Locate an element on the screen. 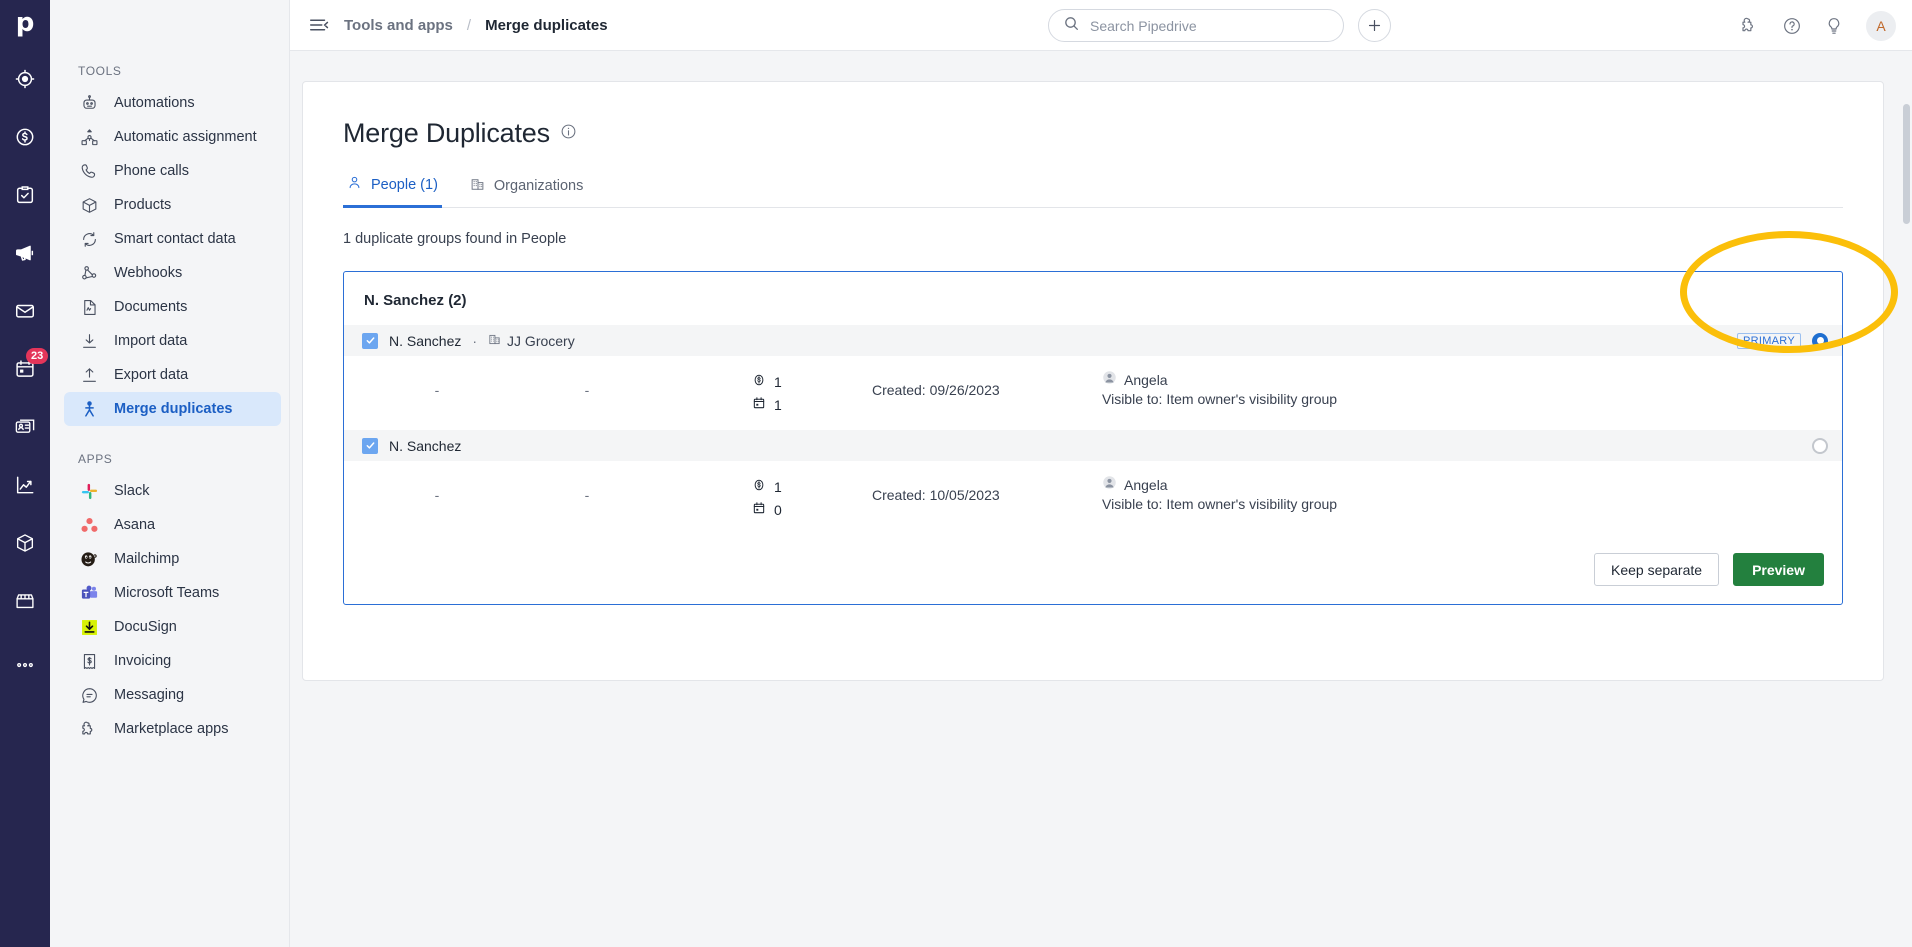 This screenshot has width=1912, height=947. sidebar-item-phone-calls: Phone calls is located at coordinates (172, 171).